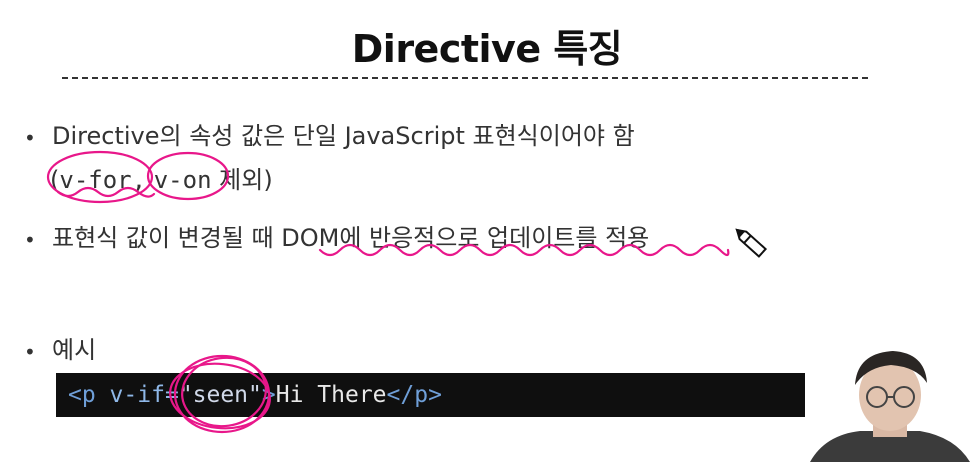  Describe the element at coordinates (414, 395) in the screenshot. I see `code-end-tag: </p>` at that location.